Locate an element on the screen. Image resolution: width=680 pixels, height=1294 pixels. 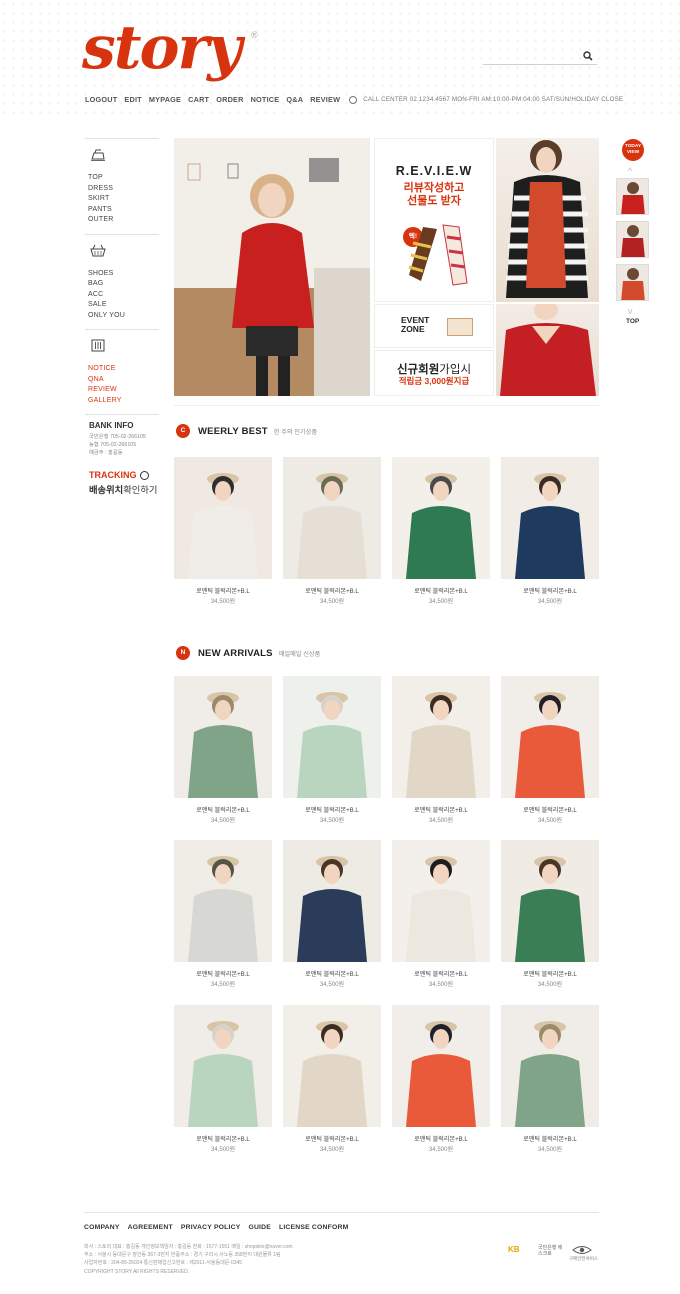
weekly-best-header: C WEERLY BEST 한 주의 인기상품 is located at coordinates (246, 431).